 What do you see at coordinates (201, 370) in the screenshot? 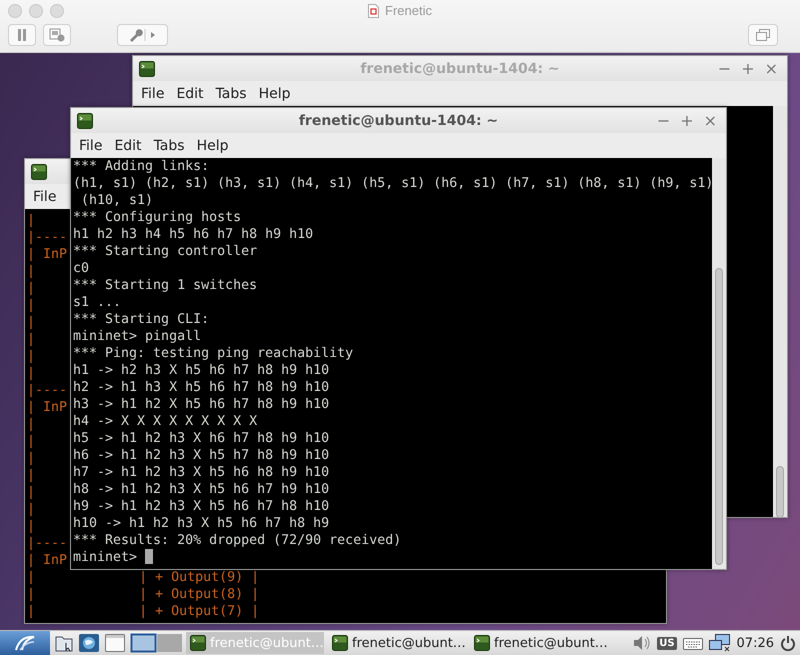
I see `terminal-line: h1 -> h2 h3 X h5 h6 h7 h8 h9 h10` at bounding box center [201, 370].